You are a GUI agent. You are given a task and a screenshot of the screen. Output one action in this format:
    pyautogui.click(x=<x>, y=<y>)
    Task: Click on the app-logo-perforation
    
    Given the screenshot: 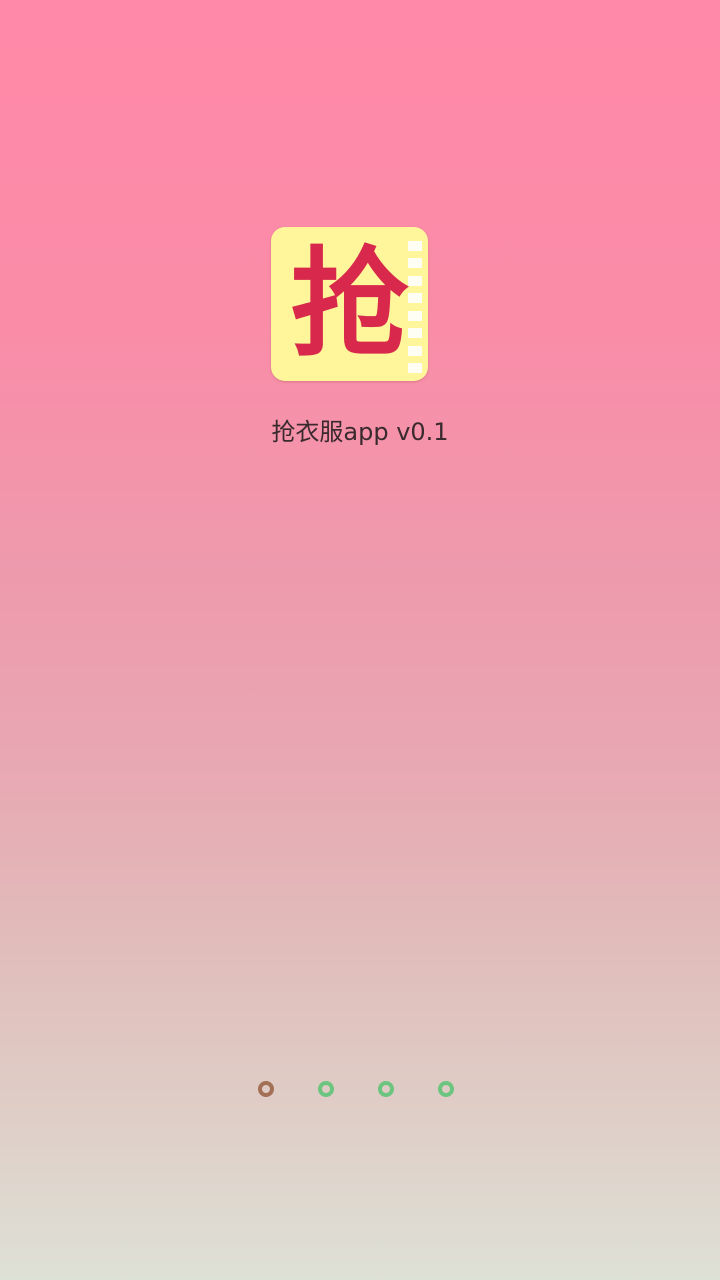 What is the action you would take?
    pyautogui.click(x=415, y=307)
    